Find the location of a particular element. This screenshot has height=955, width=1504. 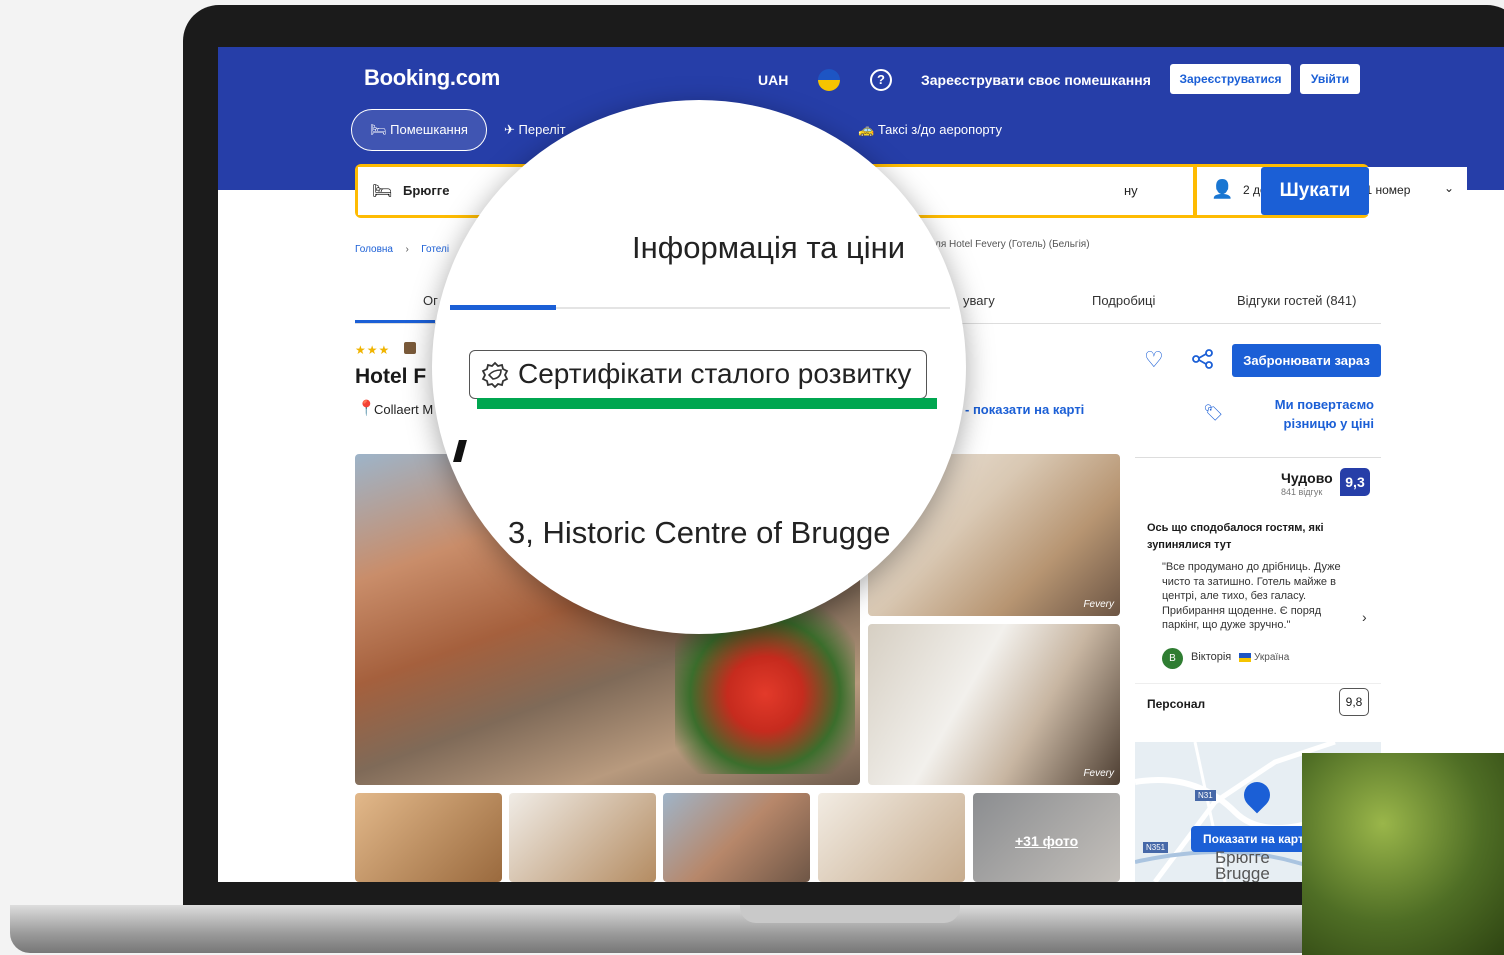

book-now-button: Забронювати зараз is located at coordinates (1306, 360).